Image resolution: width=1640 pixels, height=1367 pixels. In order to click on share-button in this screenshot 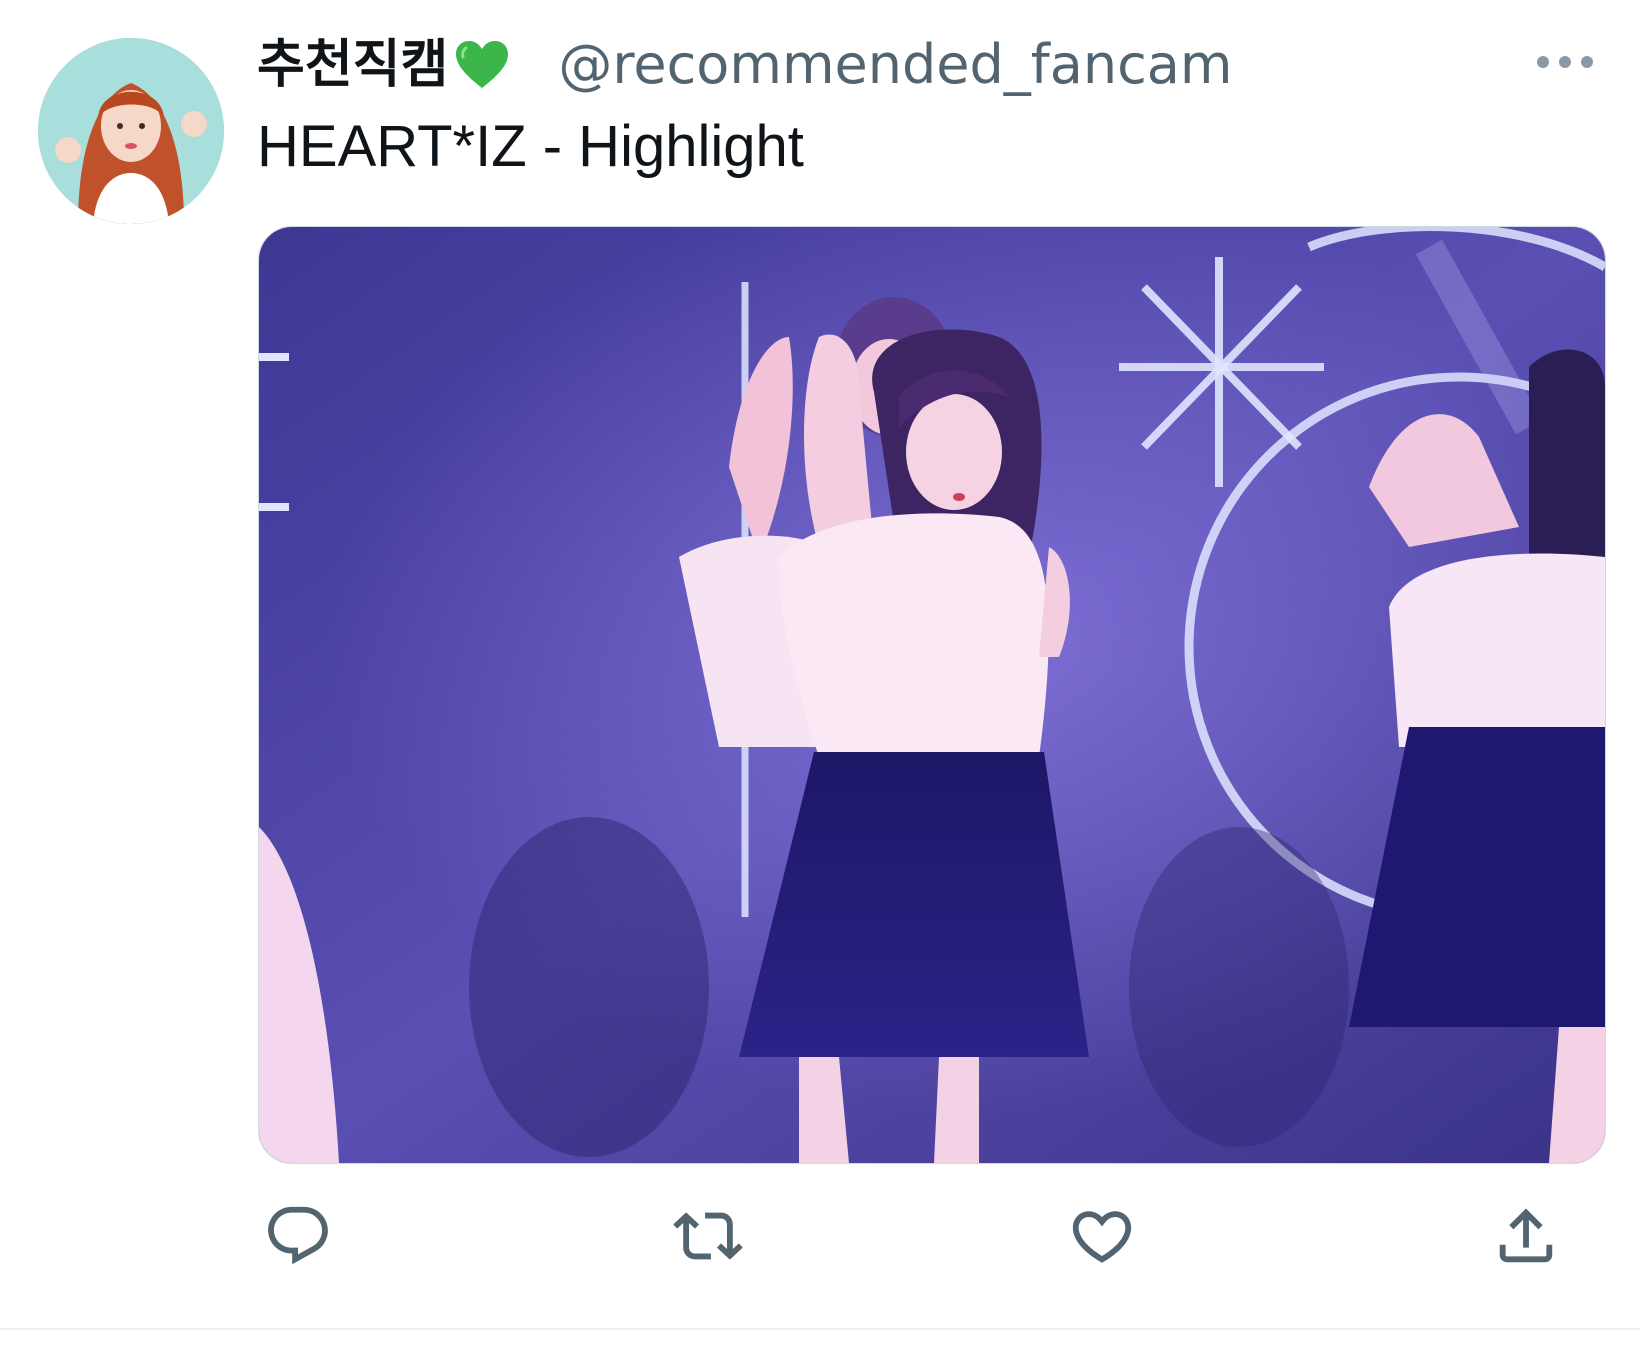, I will do `click(1526, 1236)`.